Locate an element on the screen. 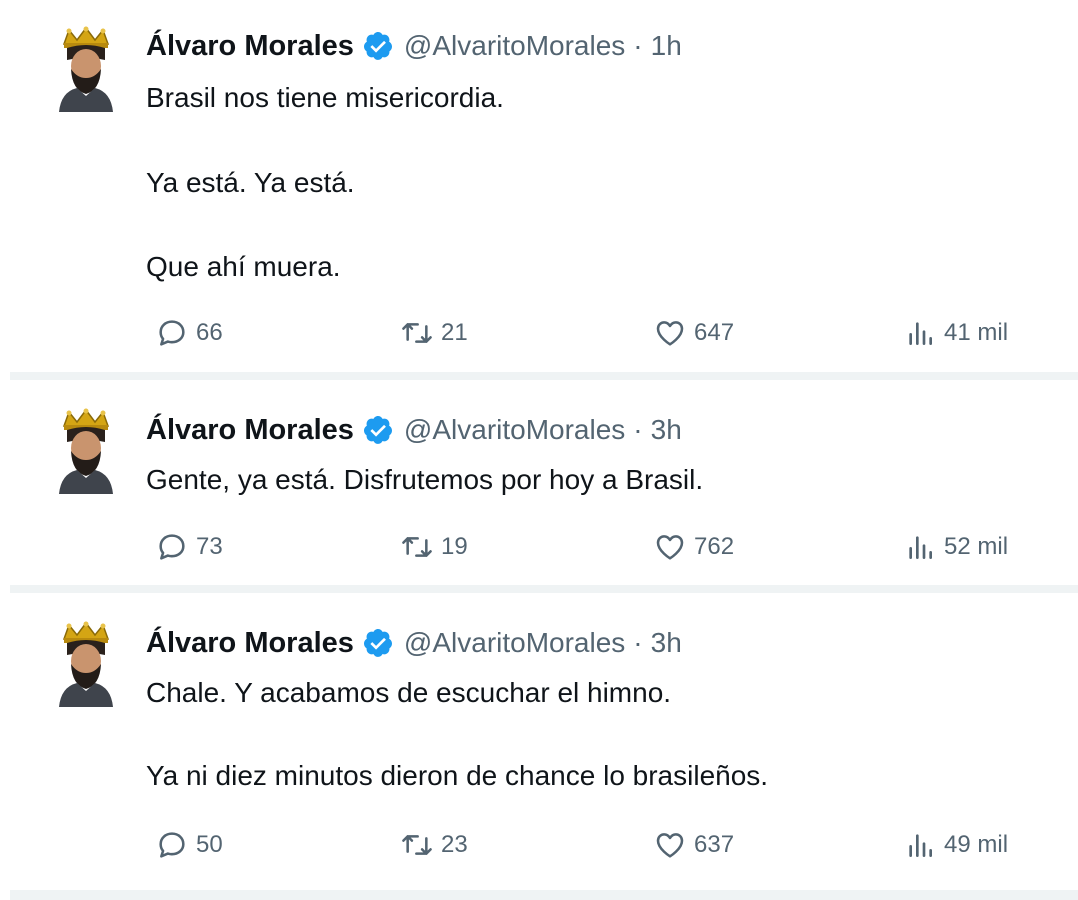 The width and height of the screenshot is (1078, 900). tweet-actions: 66 21 647 41 mil is located at coordinates (596, 333).